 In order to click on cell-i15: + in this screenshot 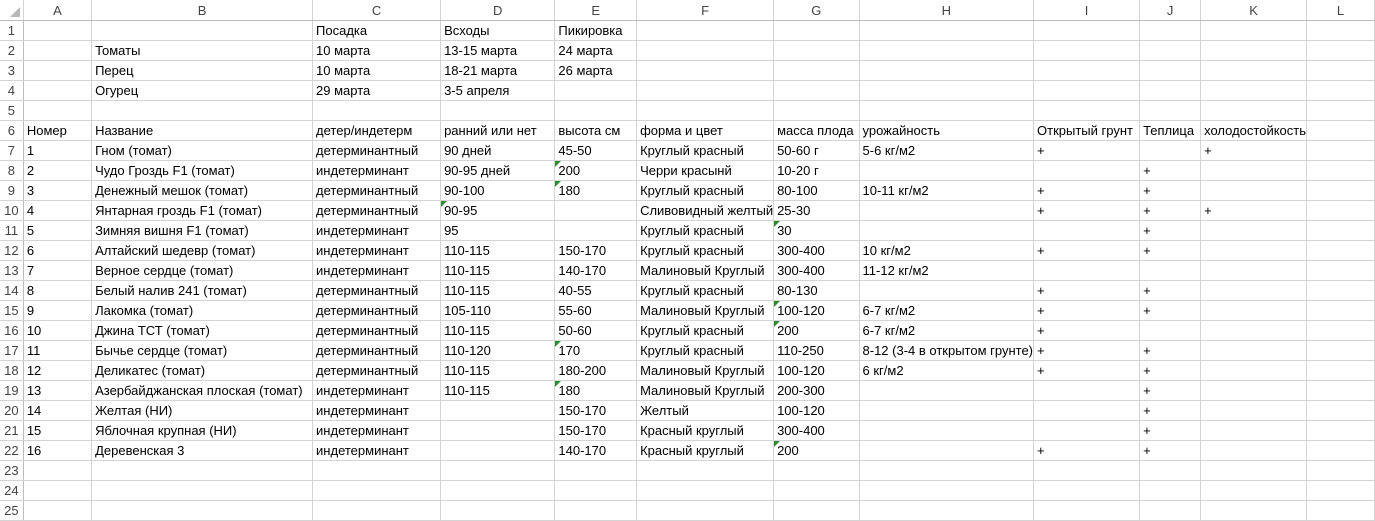, I will do `click(1087, 310)`.